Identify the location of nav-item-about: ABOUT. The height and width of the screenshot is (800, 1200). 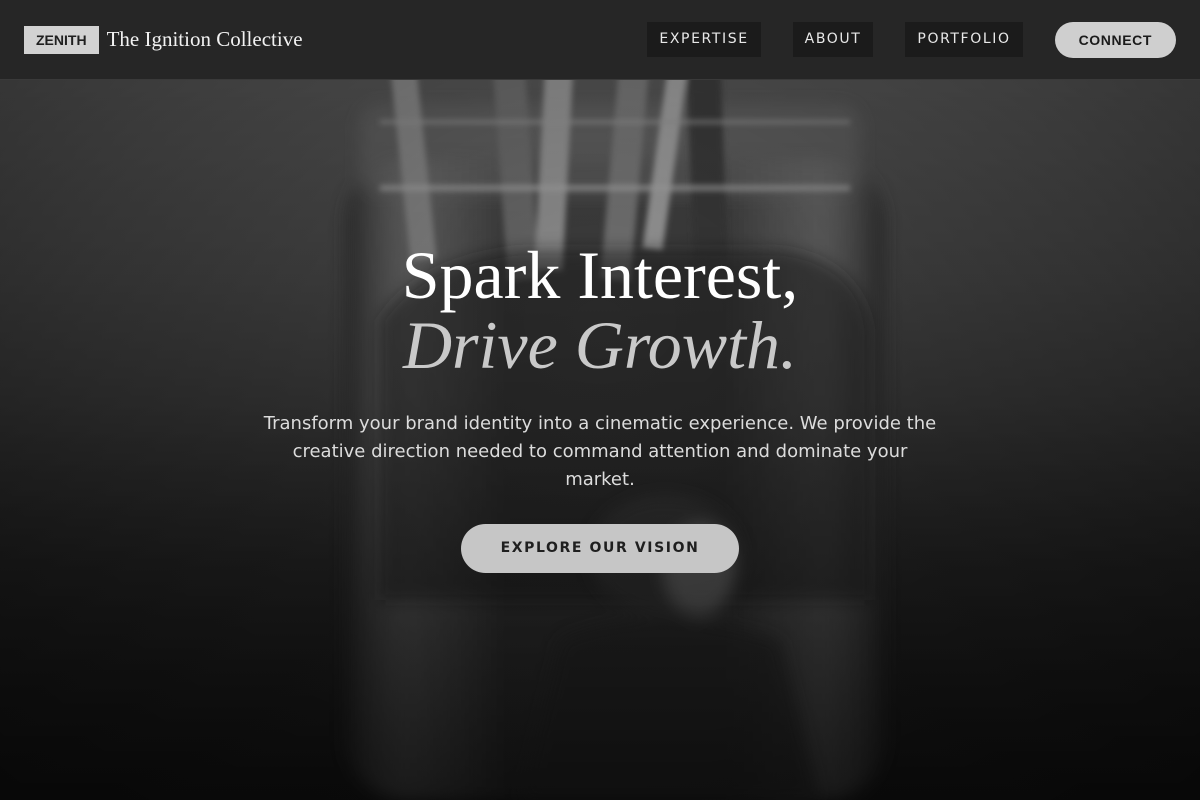
(833, 39).